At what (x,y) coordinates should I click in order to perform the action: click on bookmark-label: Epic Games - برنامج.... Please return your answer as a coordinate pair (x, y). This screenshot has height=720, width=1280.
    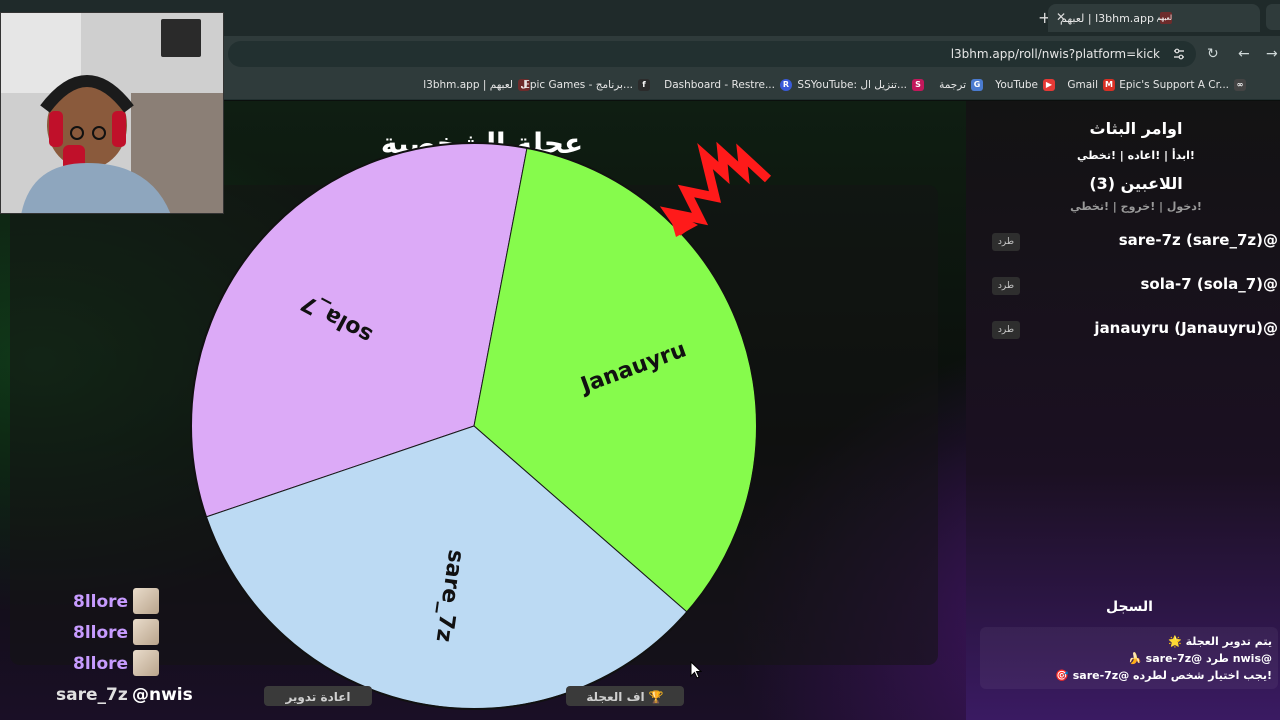
    Looking at the image, I should click on (578, 85).